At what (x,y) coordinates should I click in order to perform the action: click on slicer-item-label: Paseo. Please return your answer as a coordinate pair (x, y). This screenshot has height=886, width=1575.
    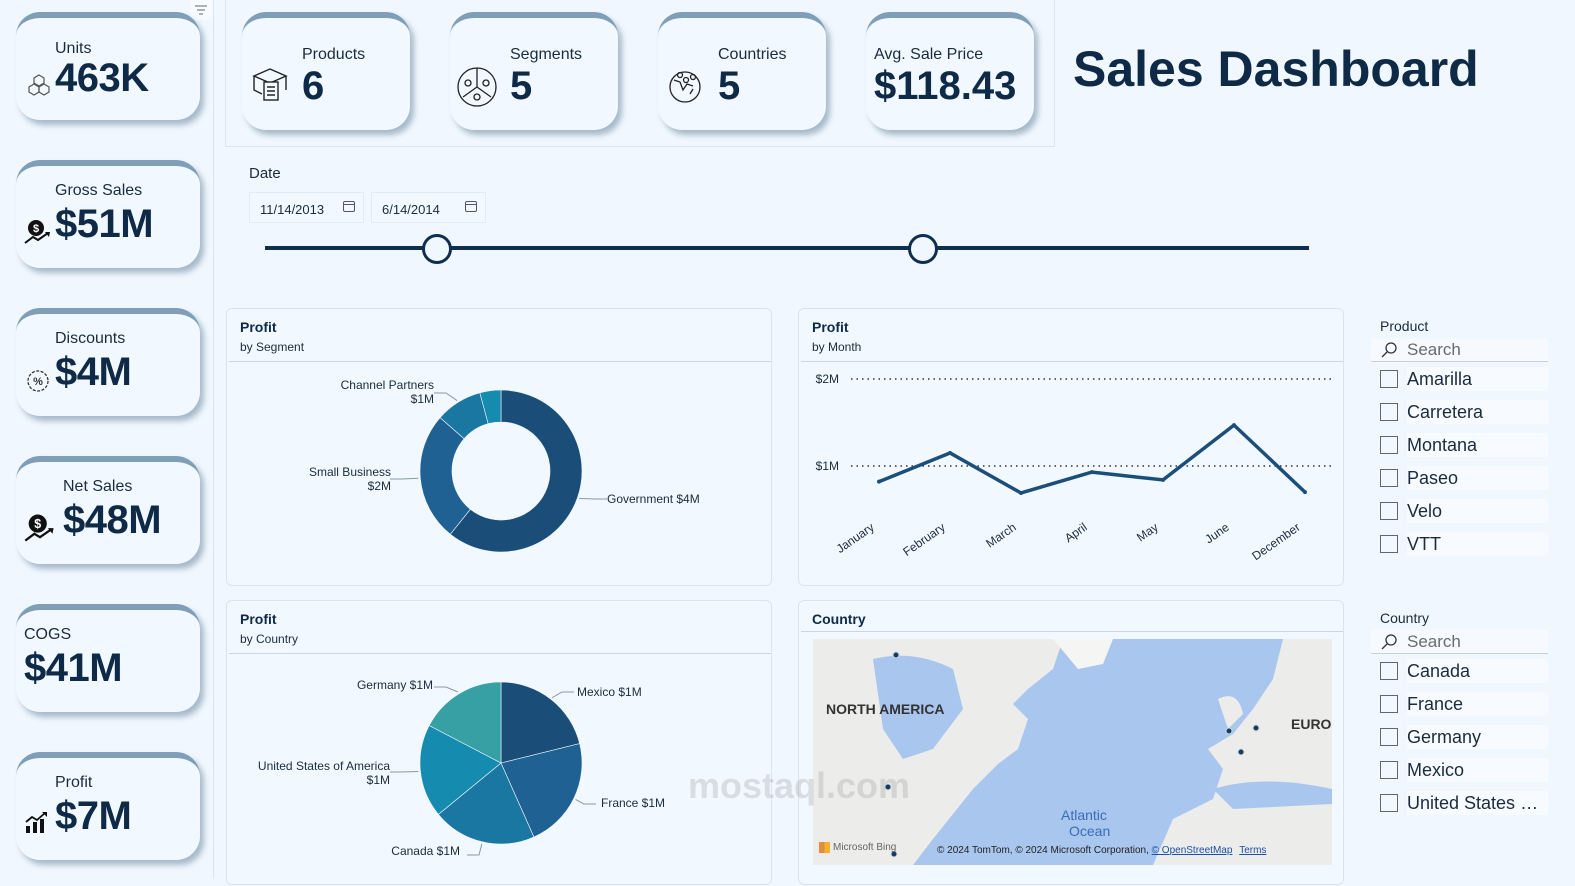
    Looking at the image, I should click on (1477, 478).